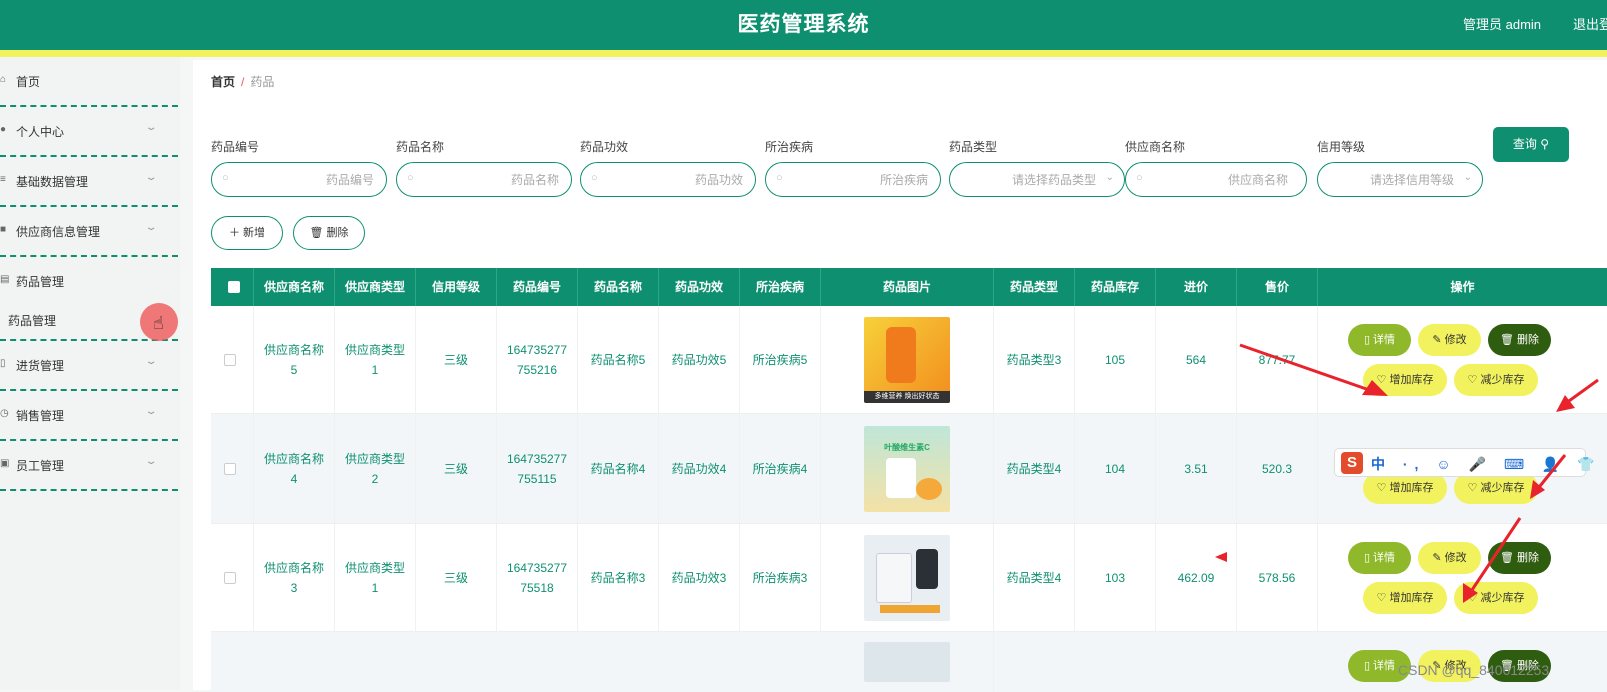  What do you see at coordinates (223, 82) in the screenshot?
I see `breadcrumb-home: 首页` at bounding box center [223, 82].